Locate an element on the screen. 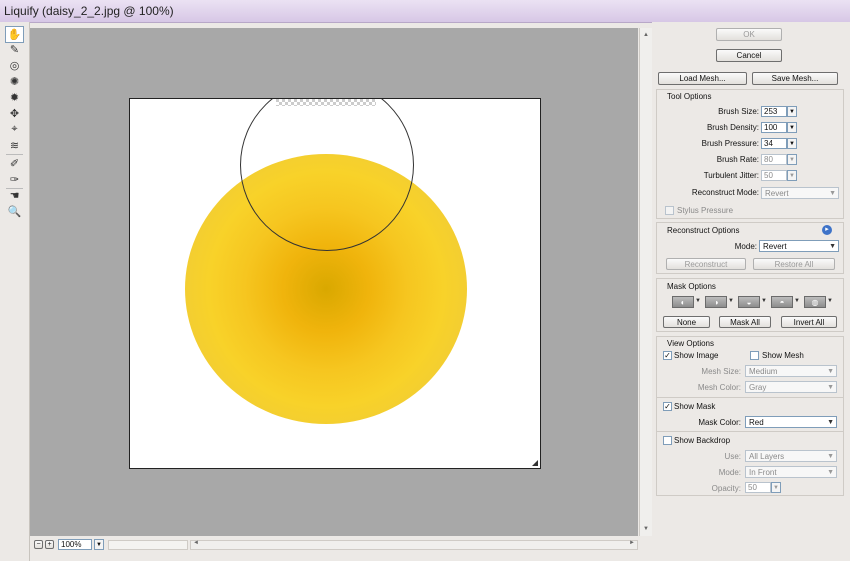 This screenshot has width=850, height=561. horizontal-scrollbar: ◄ ► is located at coordinates (414, 545).